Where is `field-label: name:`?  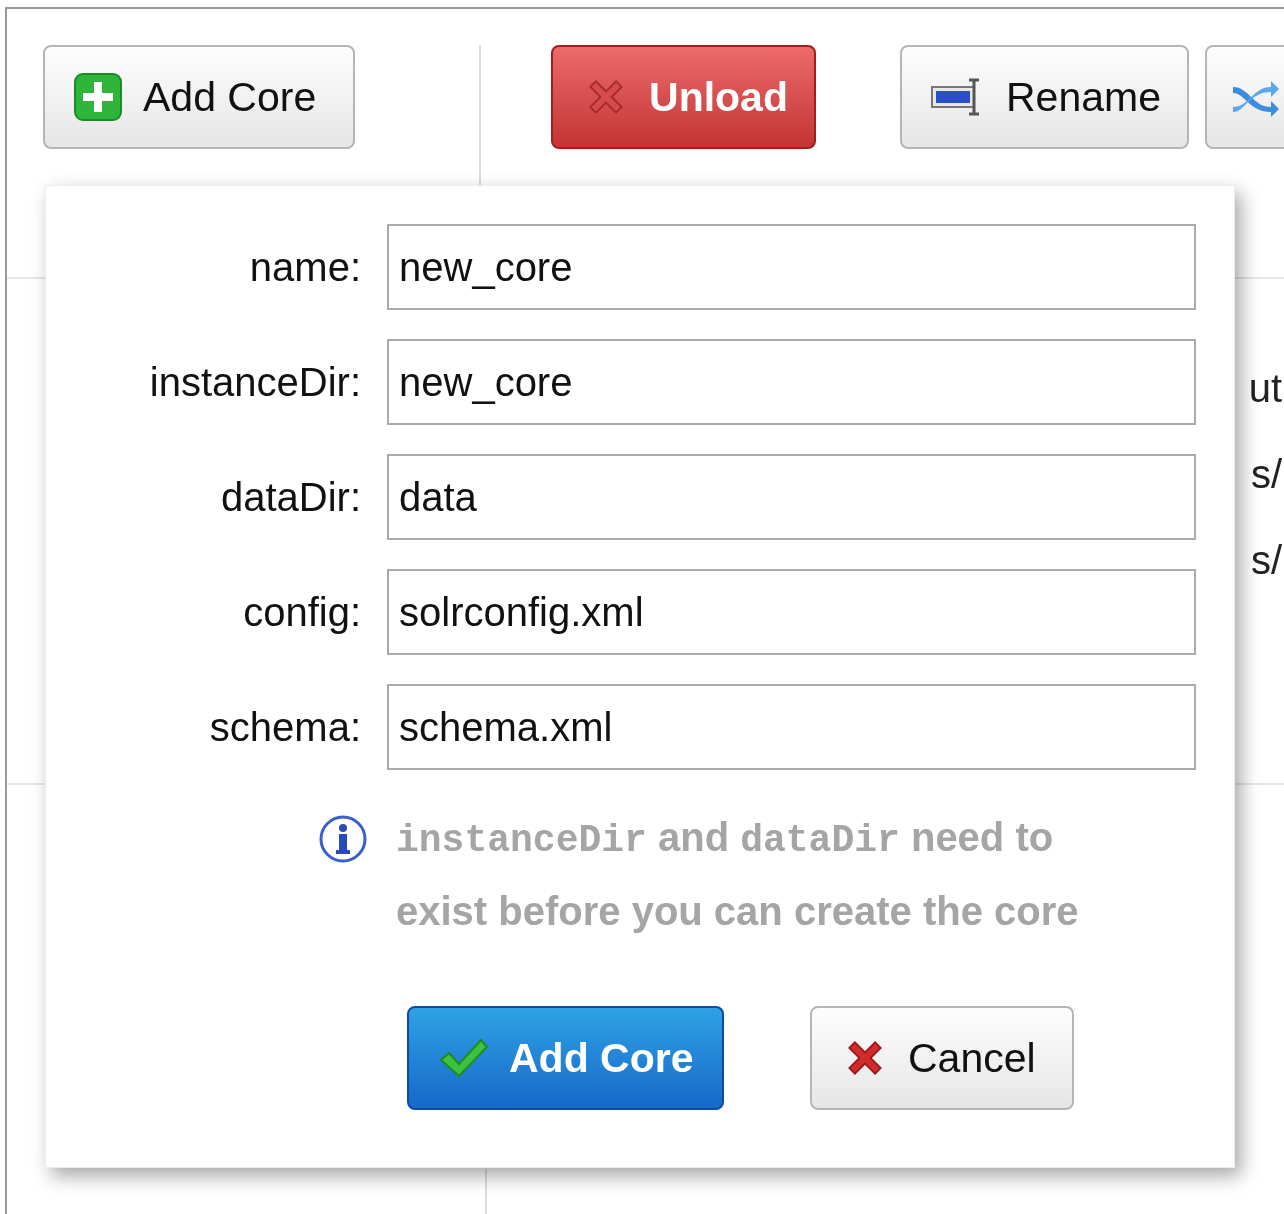 field-label: name: is located at coordinates (304, 267).